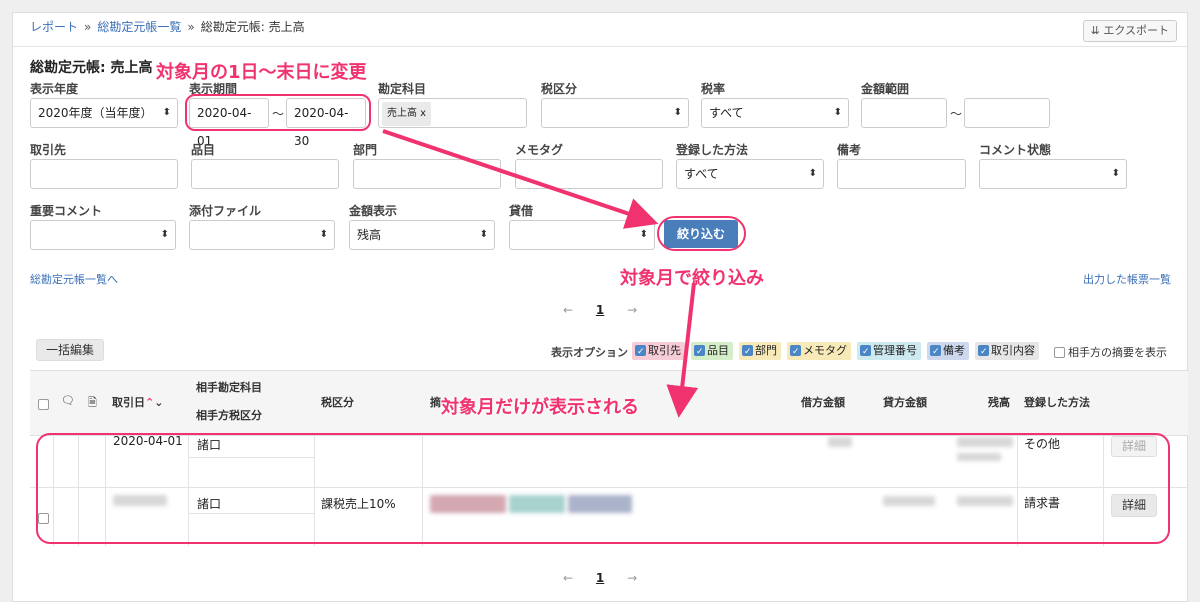 The height and width of the screenshot is (602, 1200). I want to click on arrow-to-submit, so click(520, 179).